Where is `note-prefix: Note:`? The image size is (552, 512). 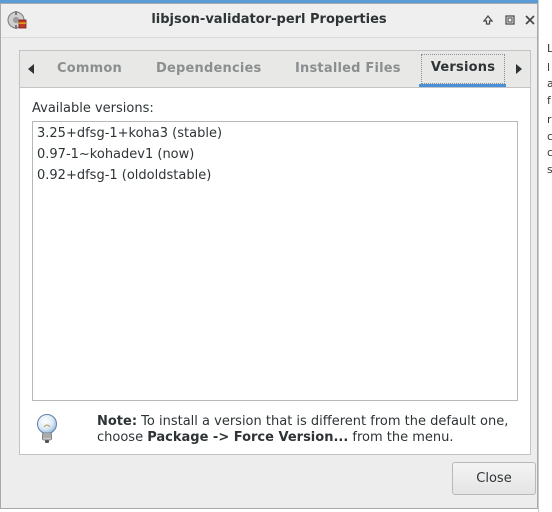 note-prefix: Note: is located at coordinates (117, 421).